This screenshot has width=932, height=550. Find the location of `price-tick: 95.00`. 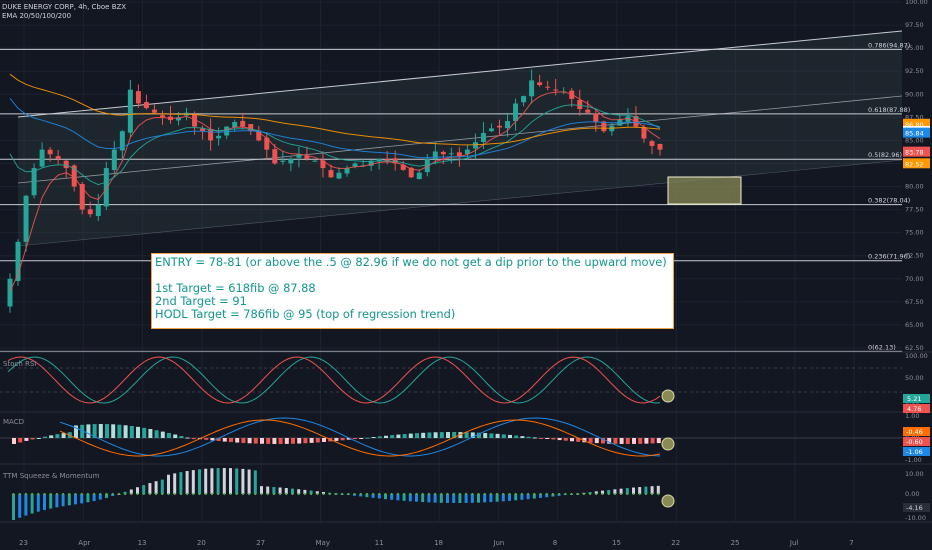

price-tick: 95.00 is located at coordinates (914, 48).